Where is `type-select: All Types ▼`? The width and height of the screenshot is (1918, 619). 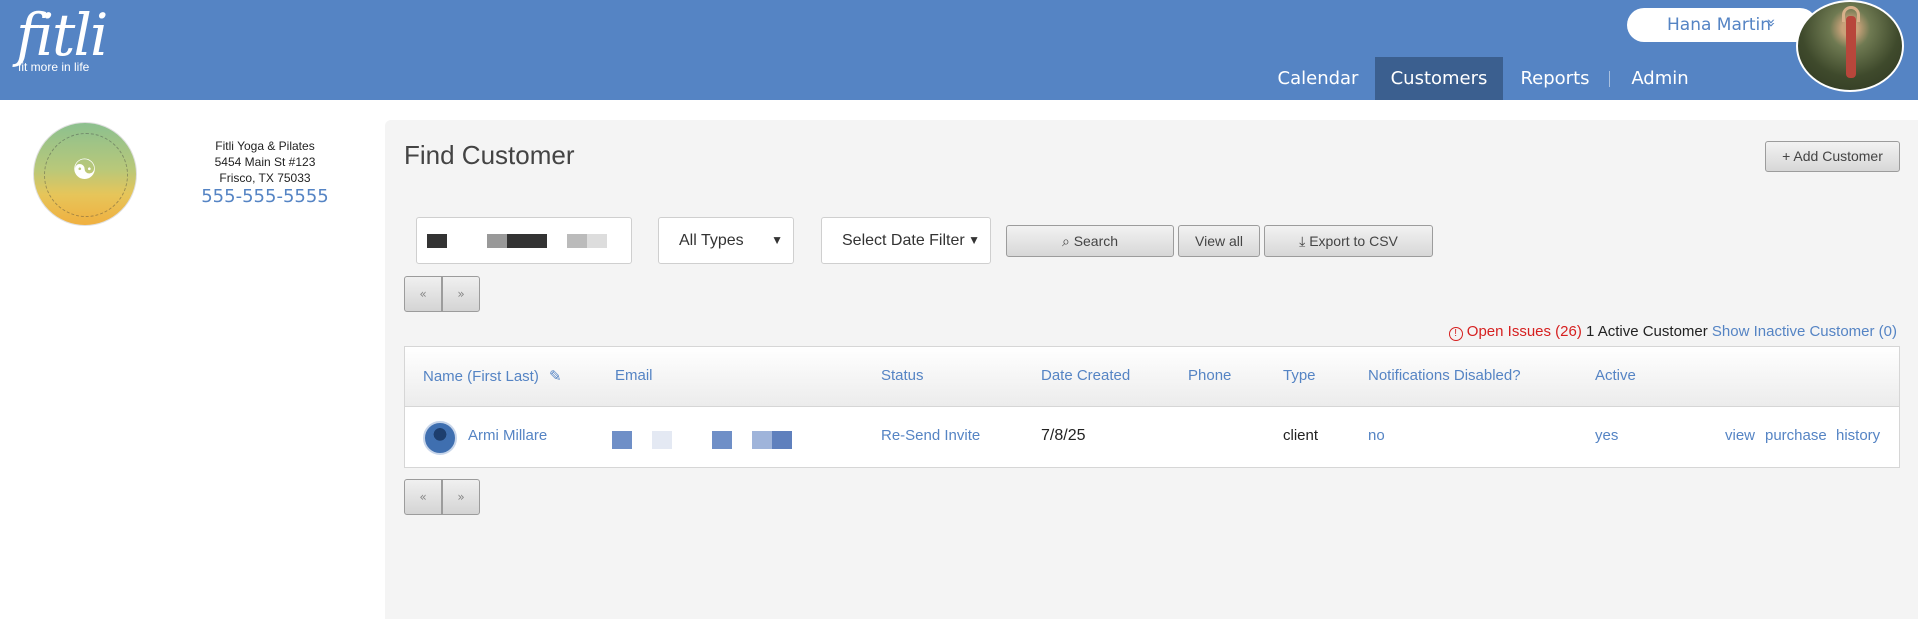
type-select: All Types ▼ is located at coordinates (726, 240).